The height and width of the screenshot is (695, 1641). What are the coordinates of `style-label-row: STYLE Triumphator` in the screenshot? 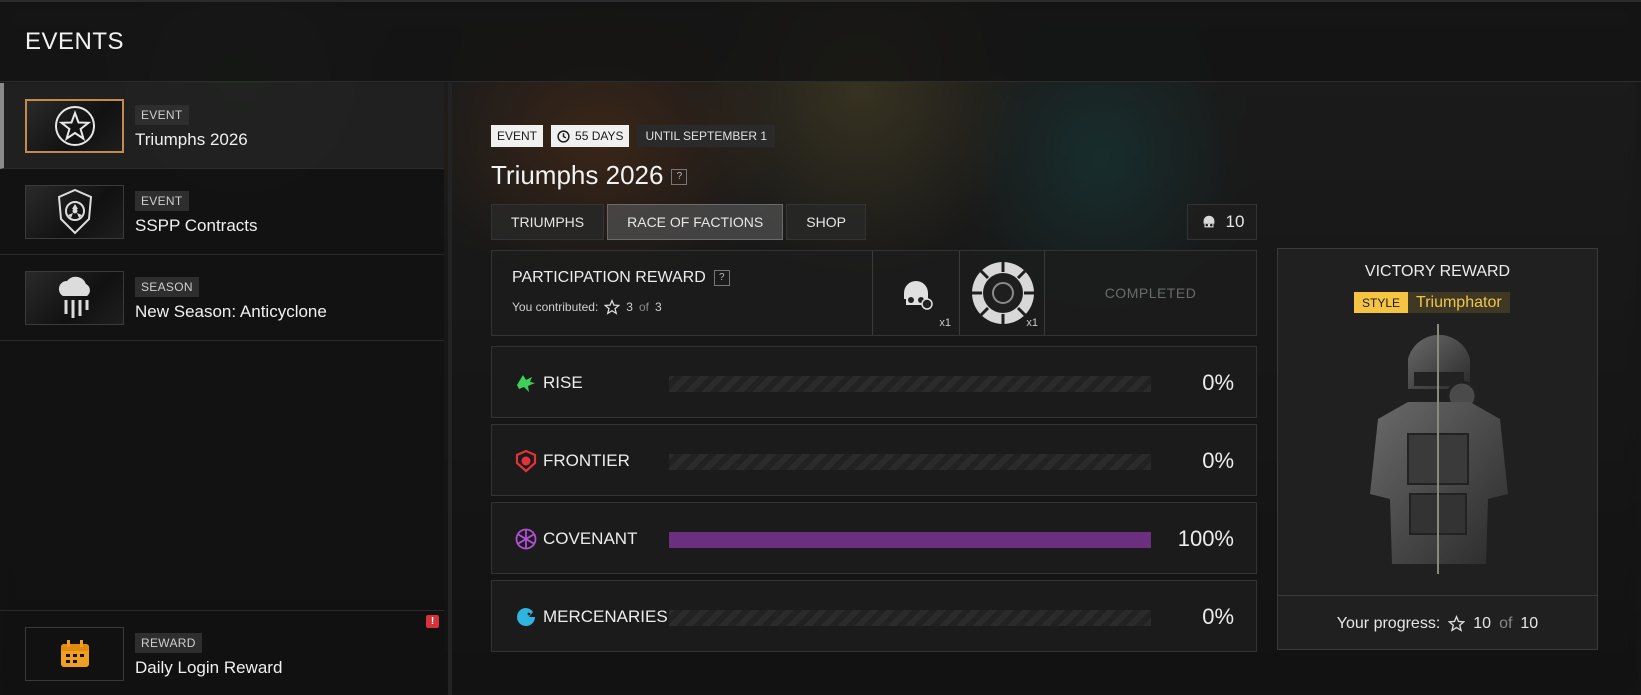 It's located at (1432, 302).